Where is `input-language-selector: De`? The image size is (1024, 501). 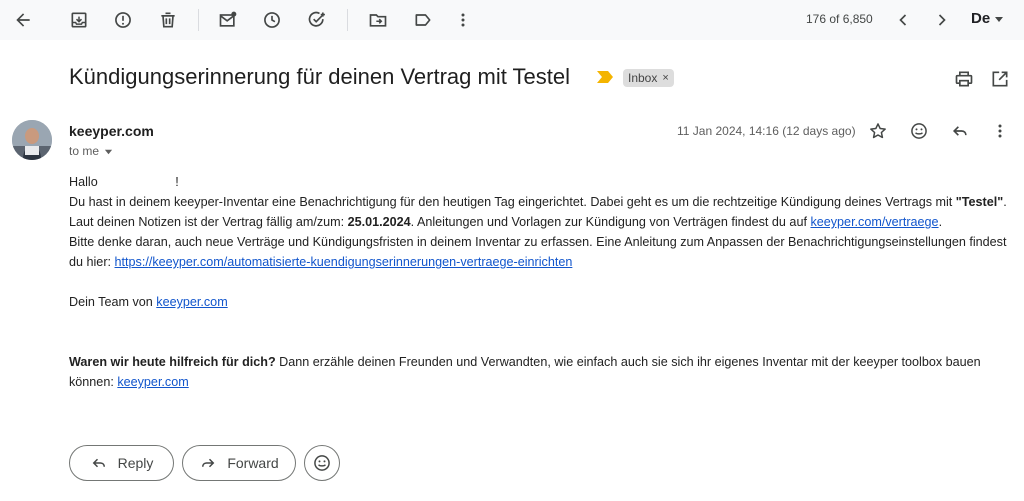
input-language-selector: De is located at coordinates (987, 18).